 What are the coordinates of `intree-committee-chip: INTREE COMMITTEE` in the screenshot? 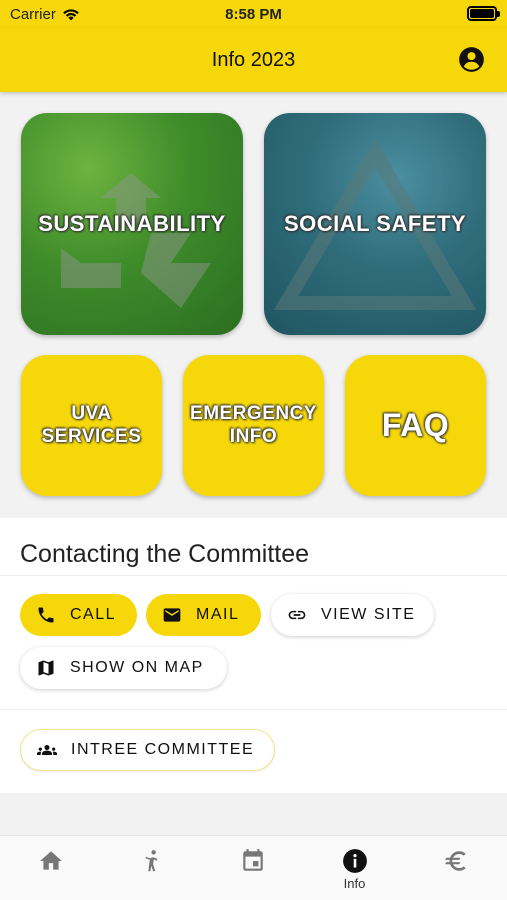 It's located at (147, 750).